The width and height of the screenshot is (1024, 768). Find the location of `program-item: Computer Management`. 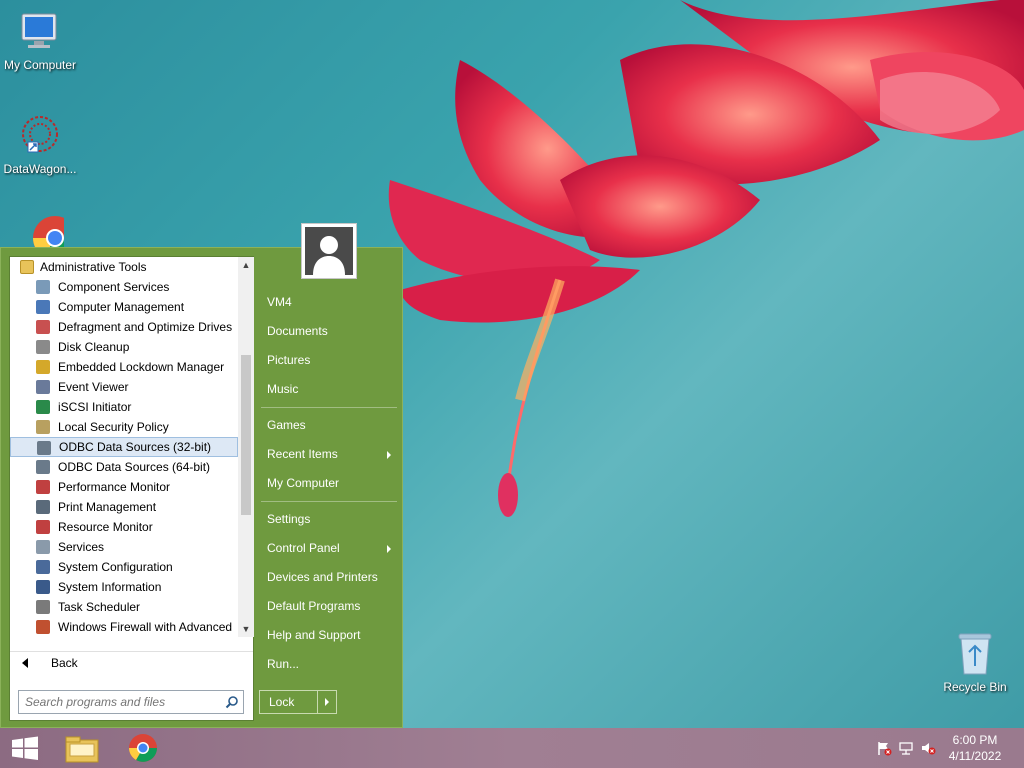

program-item: Computer Management is located at coordinates (124, 307).